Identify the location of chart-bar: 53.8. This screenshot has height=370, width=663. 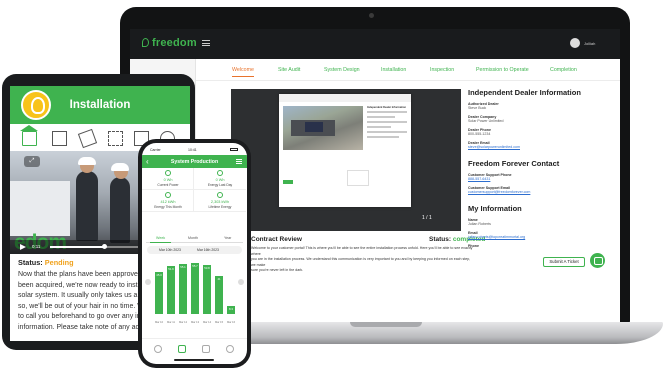
(207, 289).